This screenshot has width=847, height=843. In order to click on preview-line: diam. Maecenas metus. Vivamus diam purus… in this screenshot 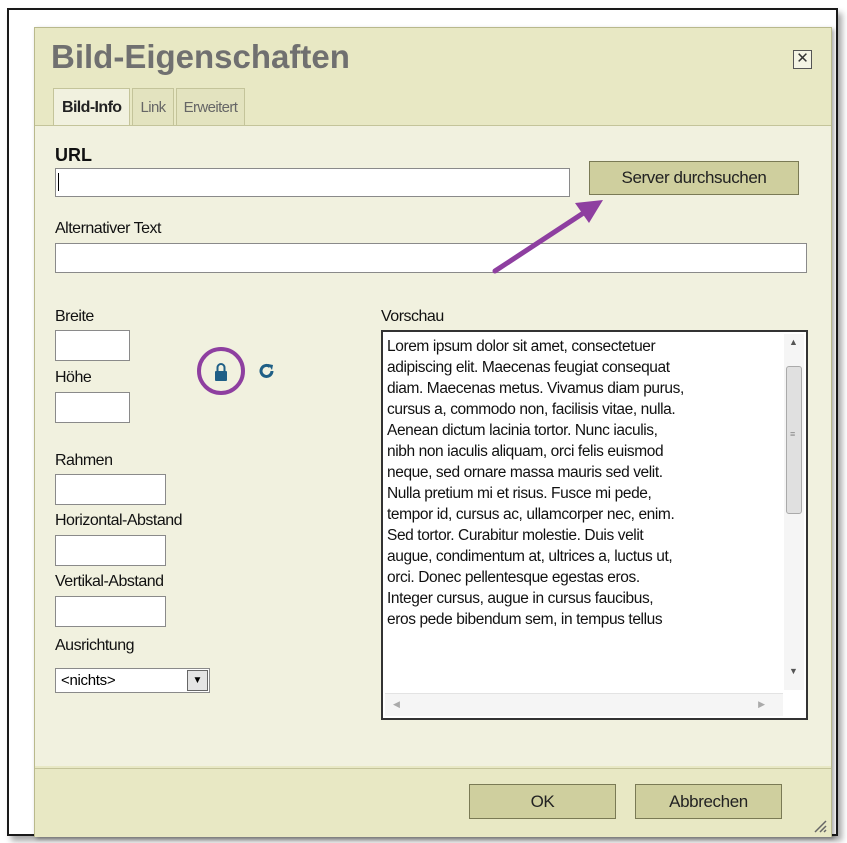, I will do `click(535, 388)`.